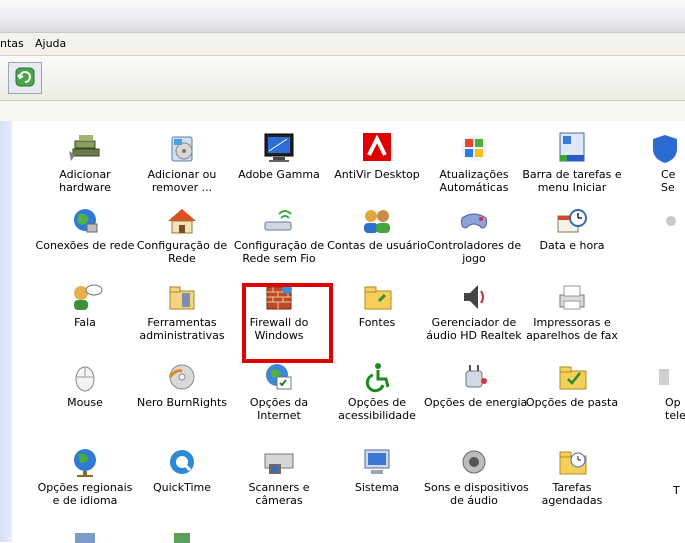  What do you see at coordinates (474, 297) in the screenshot?
I see `realtek-audio-icon` at bounding box center [474, 297].